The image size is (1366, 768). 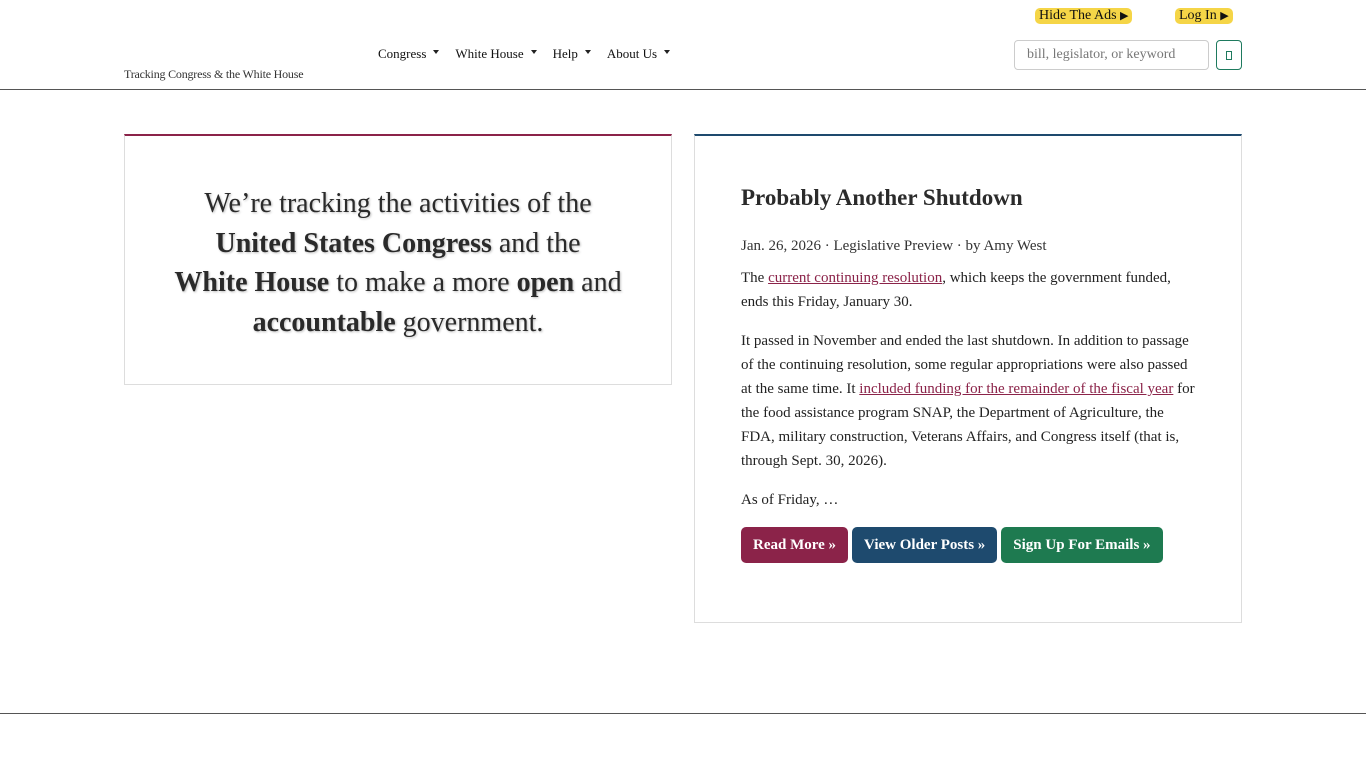 What do you see at coordinates (632, 53) in the screenshot?
I see `nav-about-us-label: About Us` at bounding box center [632, 53].